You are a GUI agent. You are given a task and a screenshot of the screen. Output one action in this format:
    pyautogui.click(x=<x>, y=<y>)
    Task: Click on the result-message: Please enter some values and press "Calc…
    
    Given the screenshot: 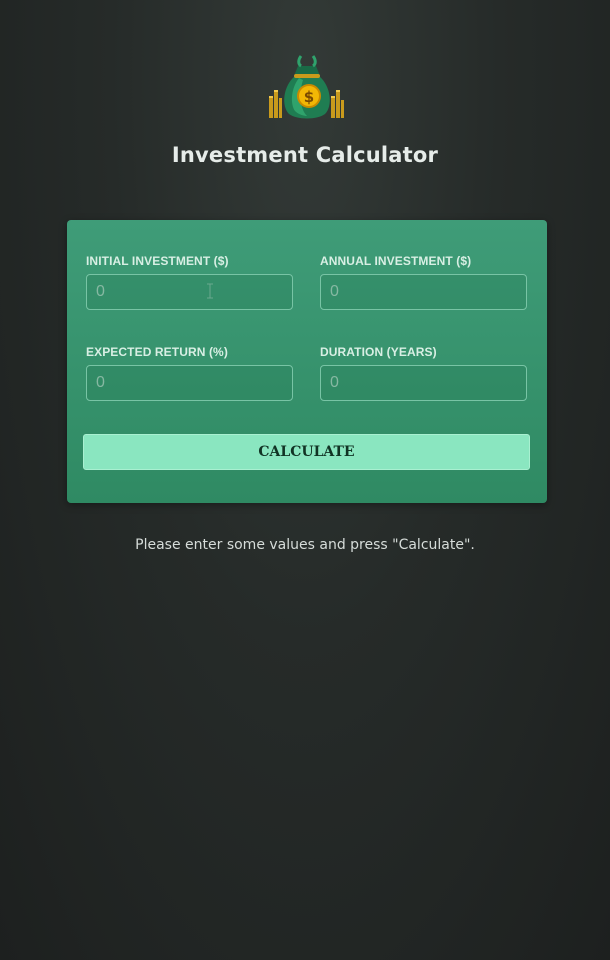 What is the action you would take?
    pyautogui.click(x=305, y=545)
    